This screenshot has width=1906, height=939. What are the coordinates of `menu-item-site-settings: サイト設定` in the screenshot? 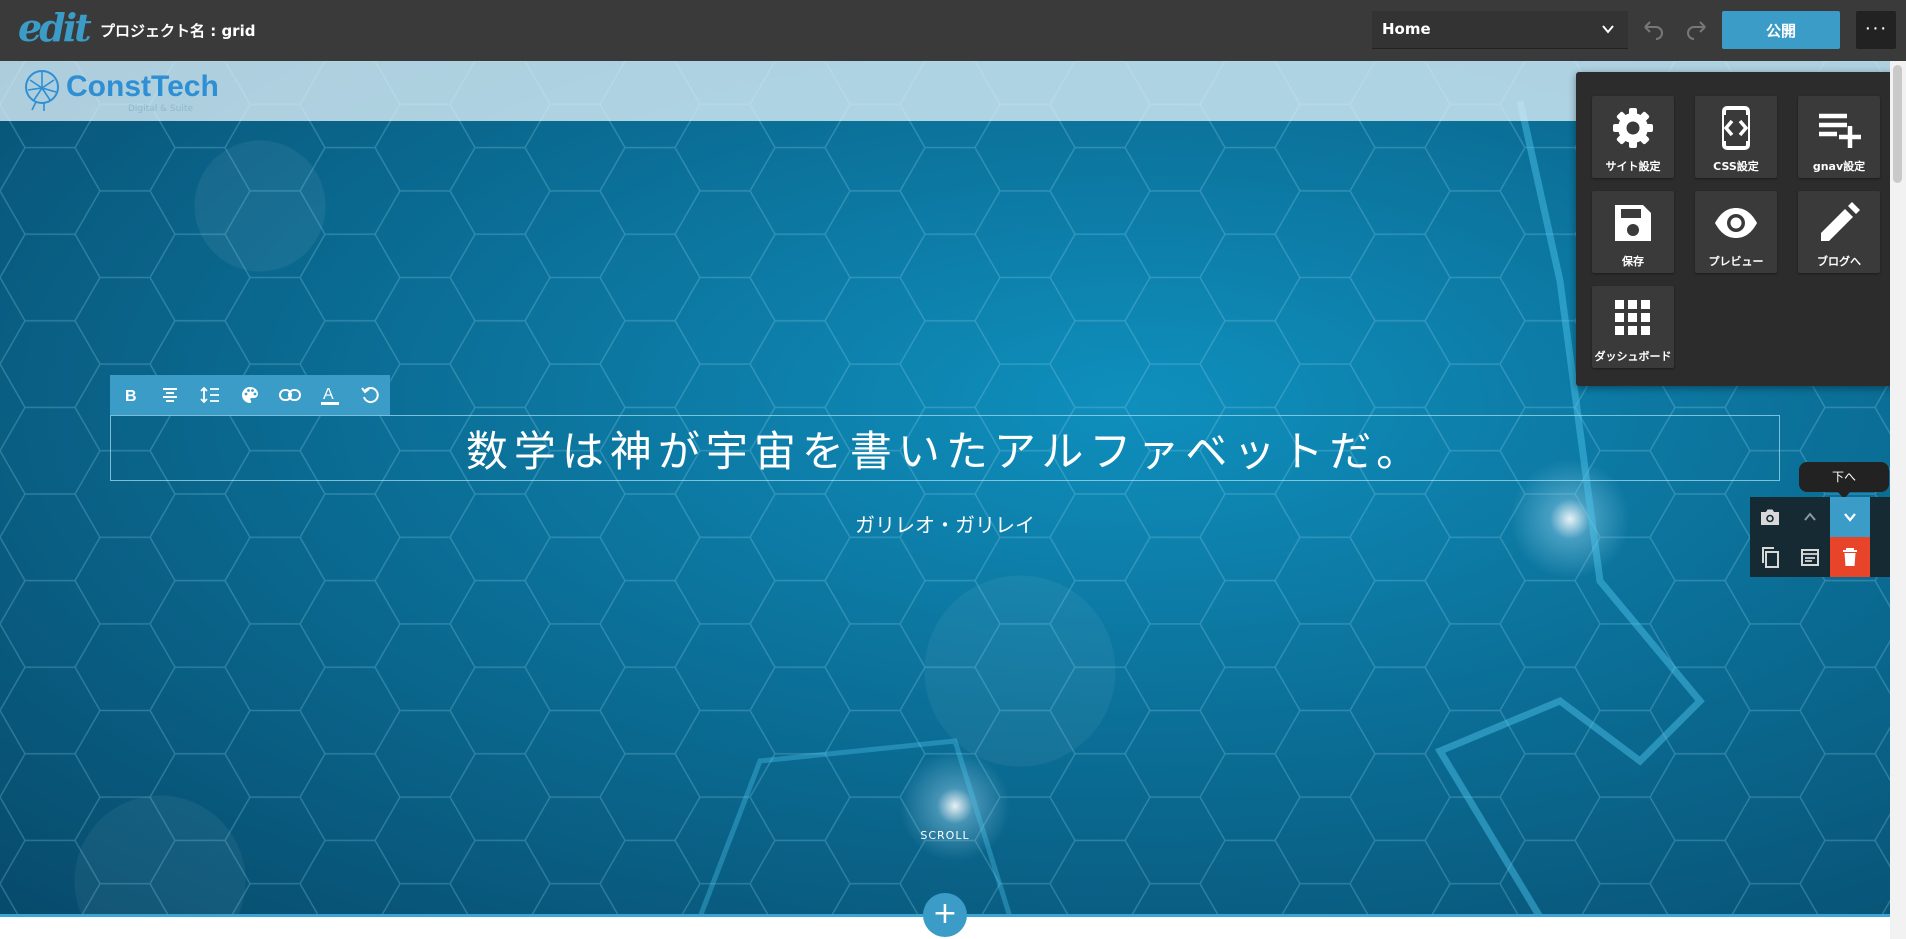 It's located at (1633, 137).